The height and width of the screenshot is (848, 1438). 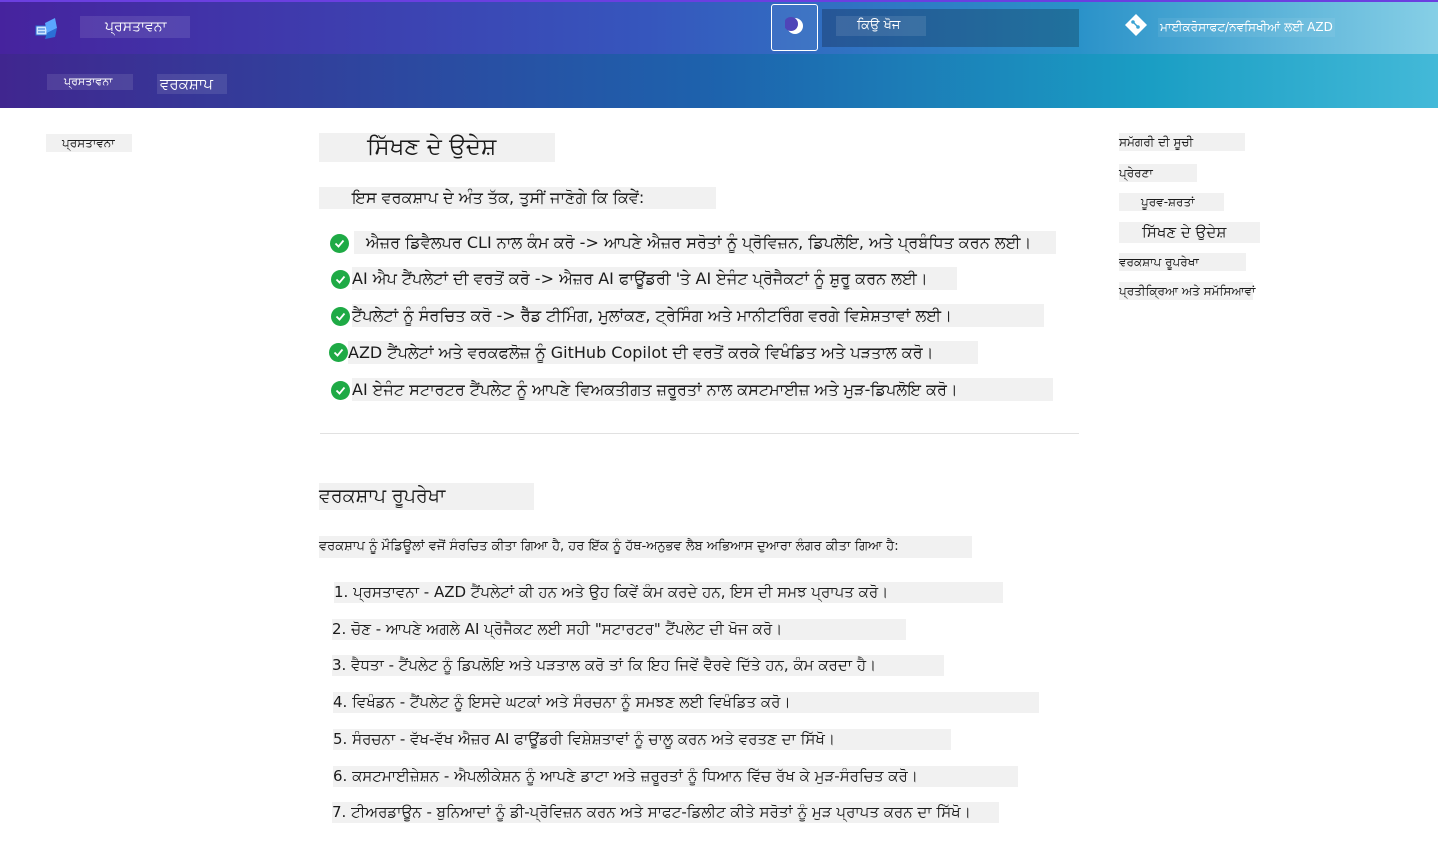 What do you see at coordinates (135, 27) in the screenshot?
I see `site-title: ਪ੍ਰਸਤਾਵਨਾ` at bounding box center [135, 27].